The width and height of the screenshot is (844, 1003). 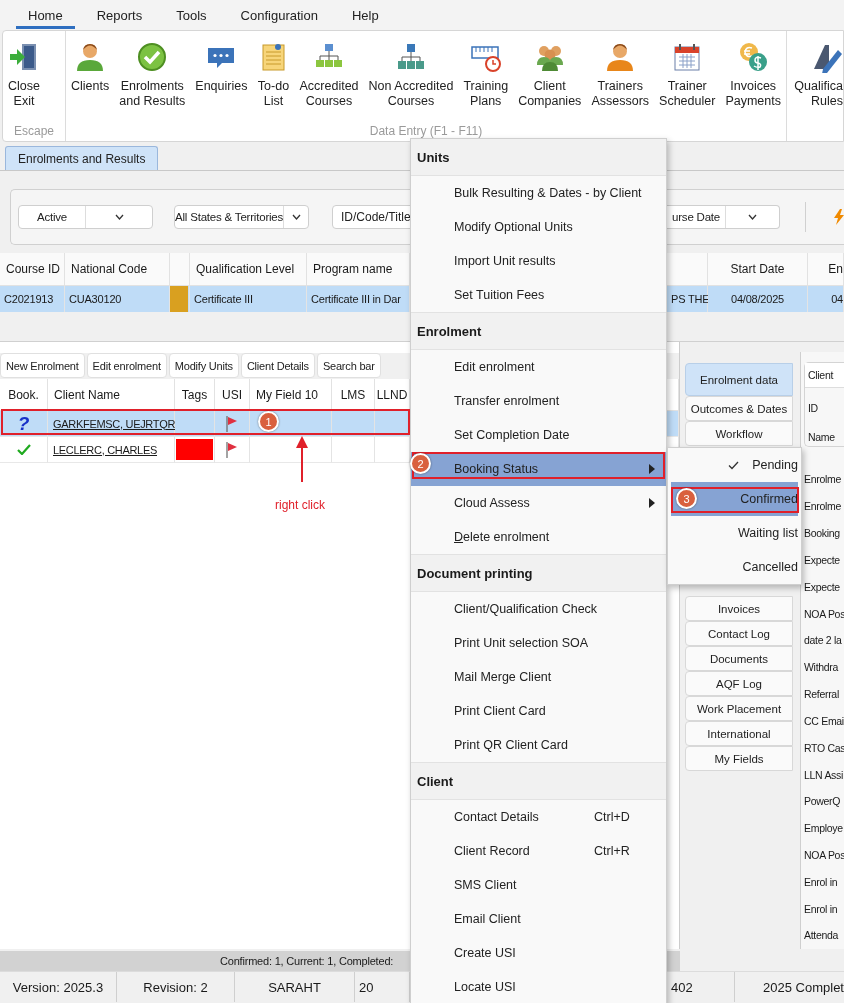 I want to click on table-cell: Certificate III, so click(x=248, y=299).